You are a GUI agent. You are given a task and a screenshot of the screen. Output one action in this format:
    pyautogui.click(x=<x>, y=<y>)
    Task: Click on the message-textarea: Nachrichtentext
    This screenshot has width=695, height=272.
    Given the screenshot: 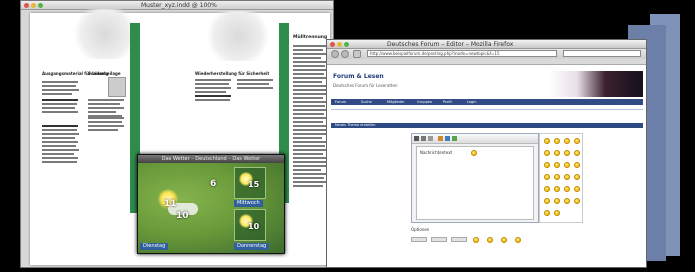 What is the action you would take?
    pyautogui.click(x=475, y=183)
    